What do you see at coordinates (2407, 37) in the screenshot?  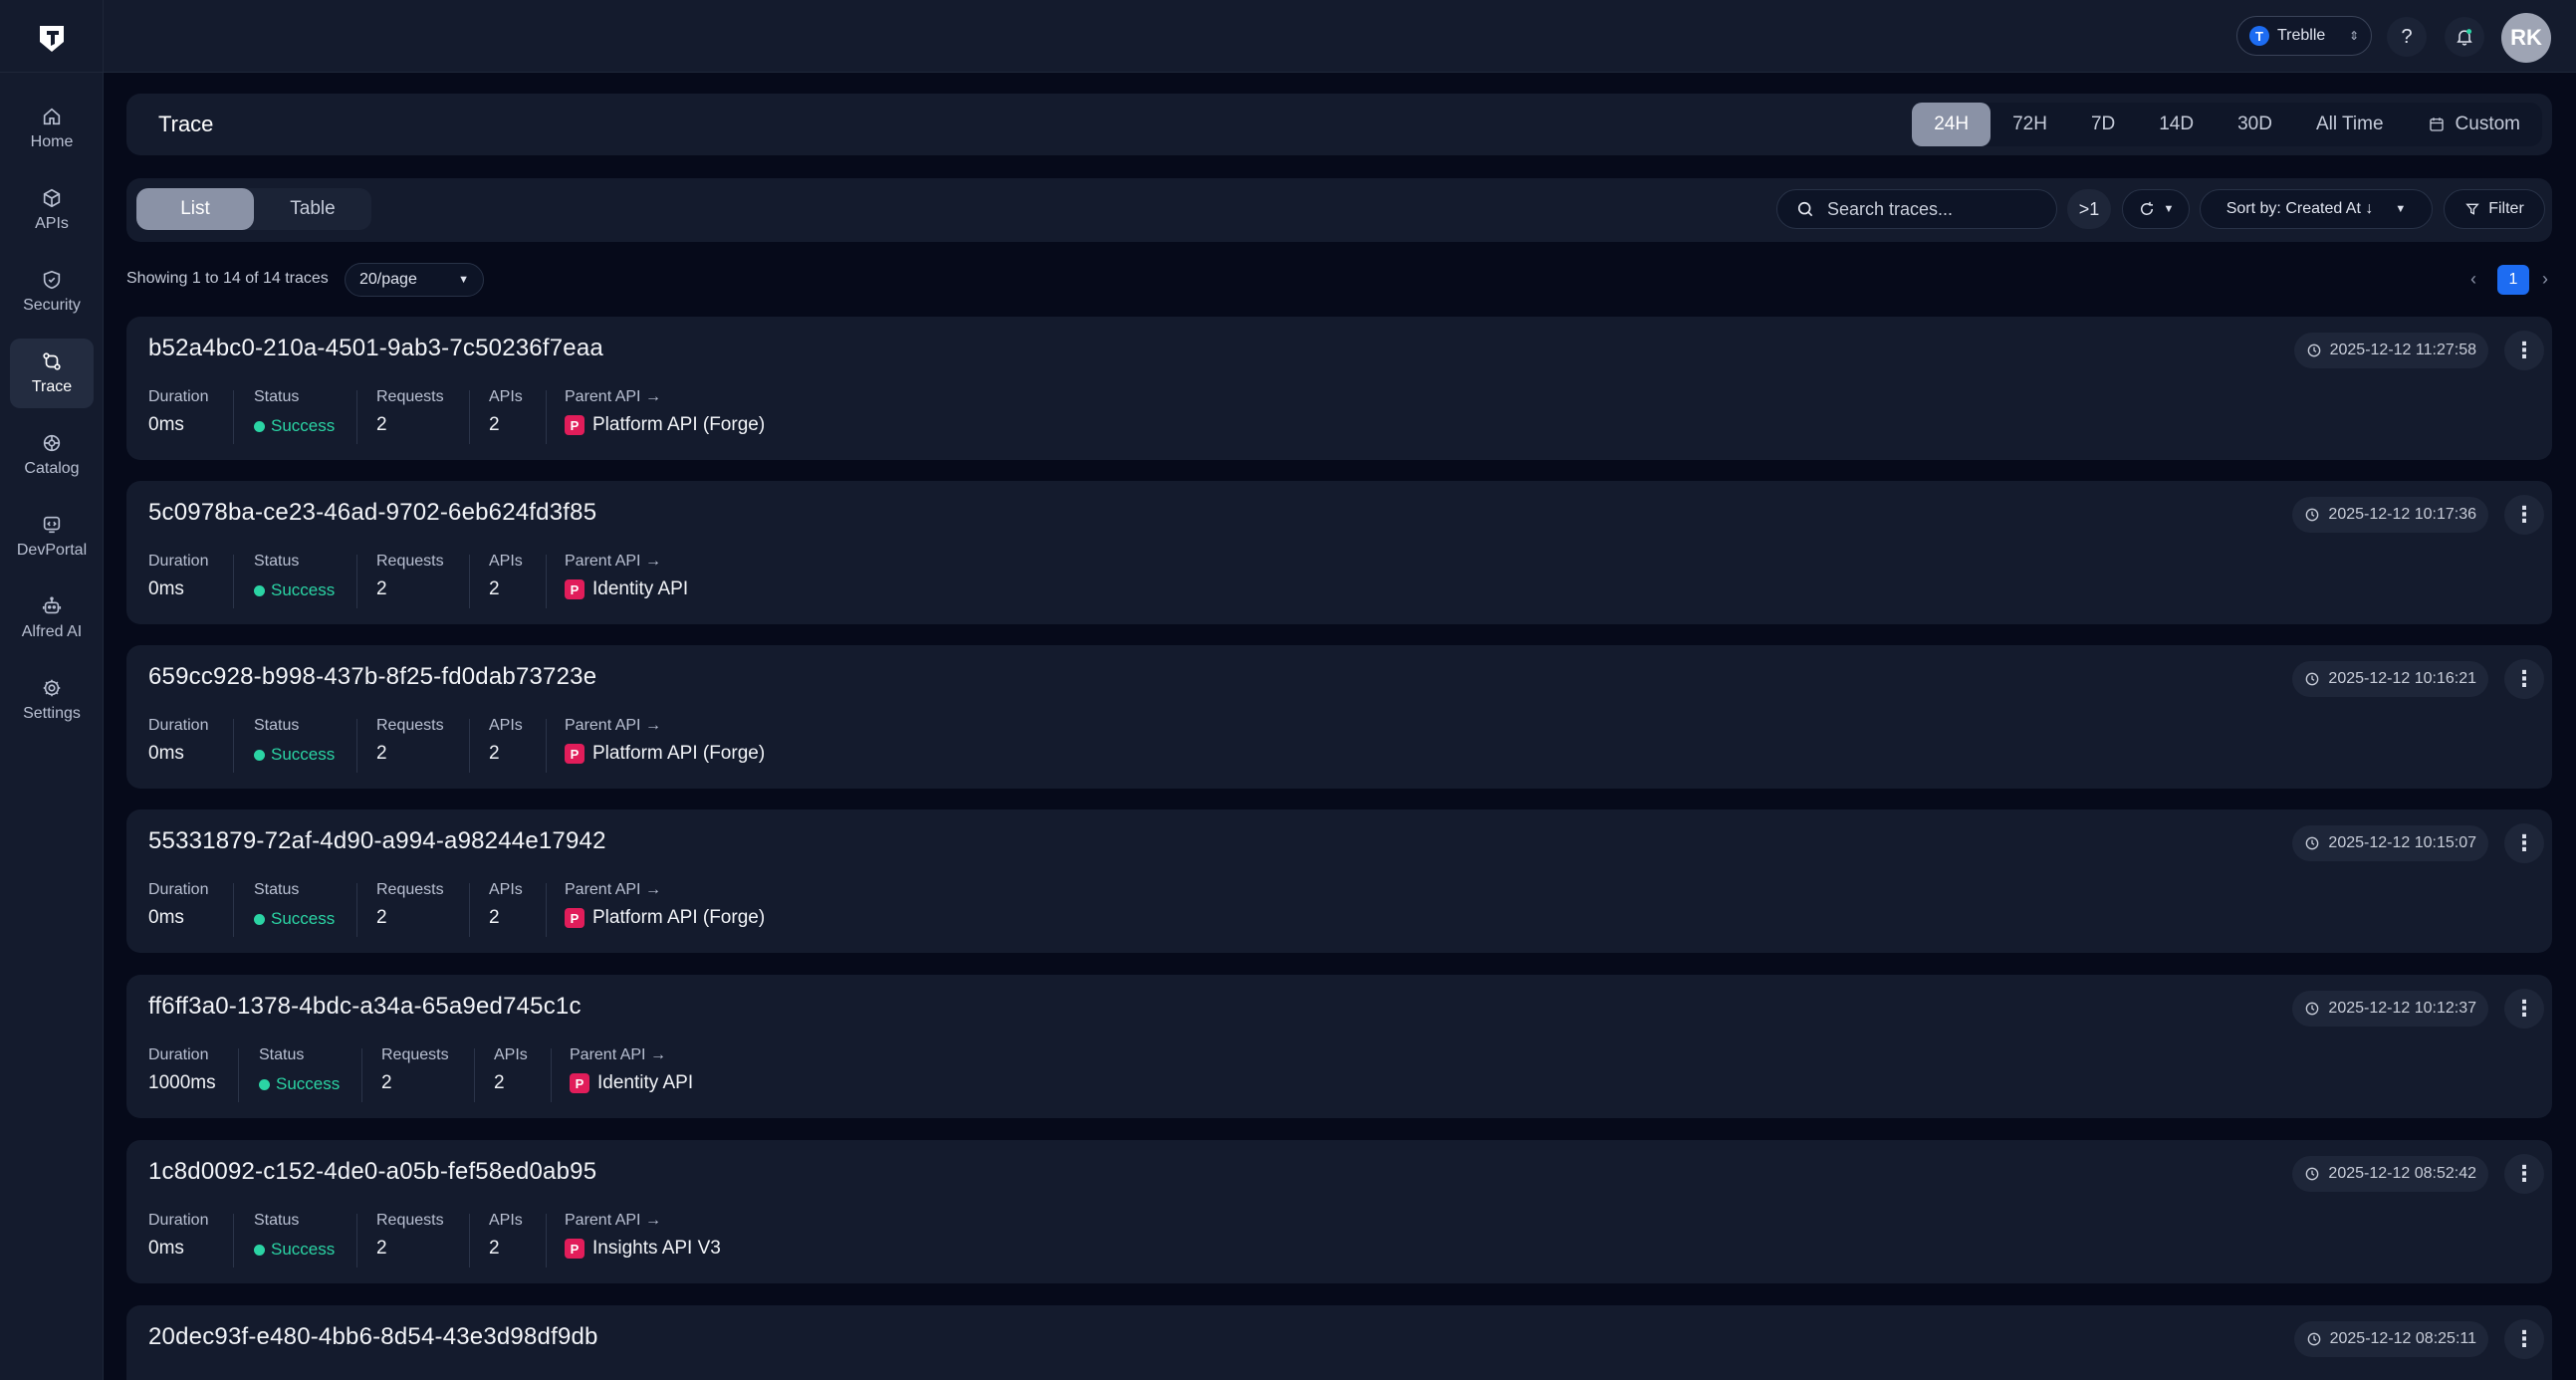 I see `help-button: ?` at bounding box center [2407, 37].